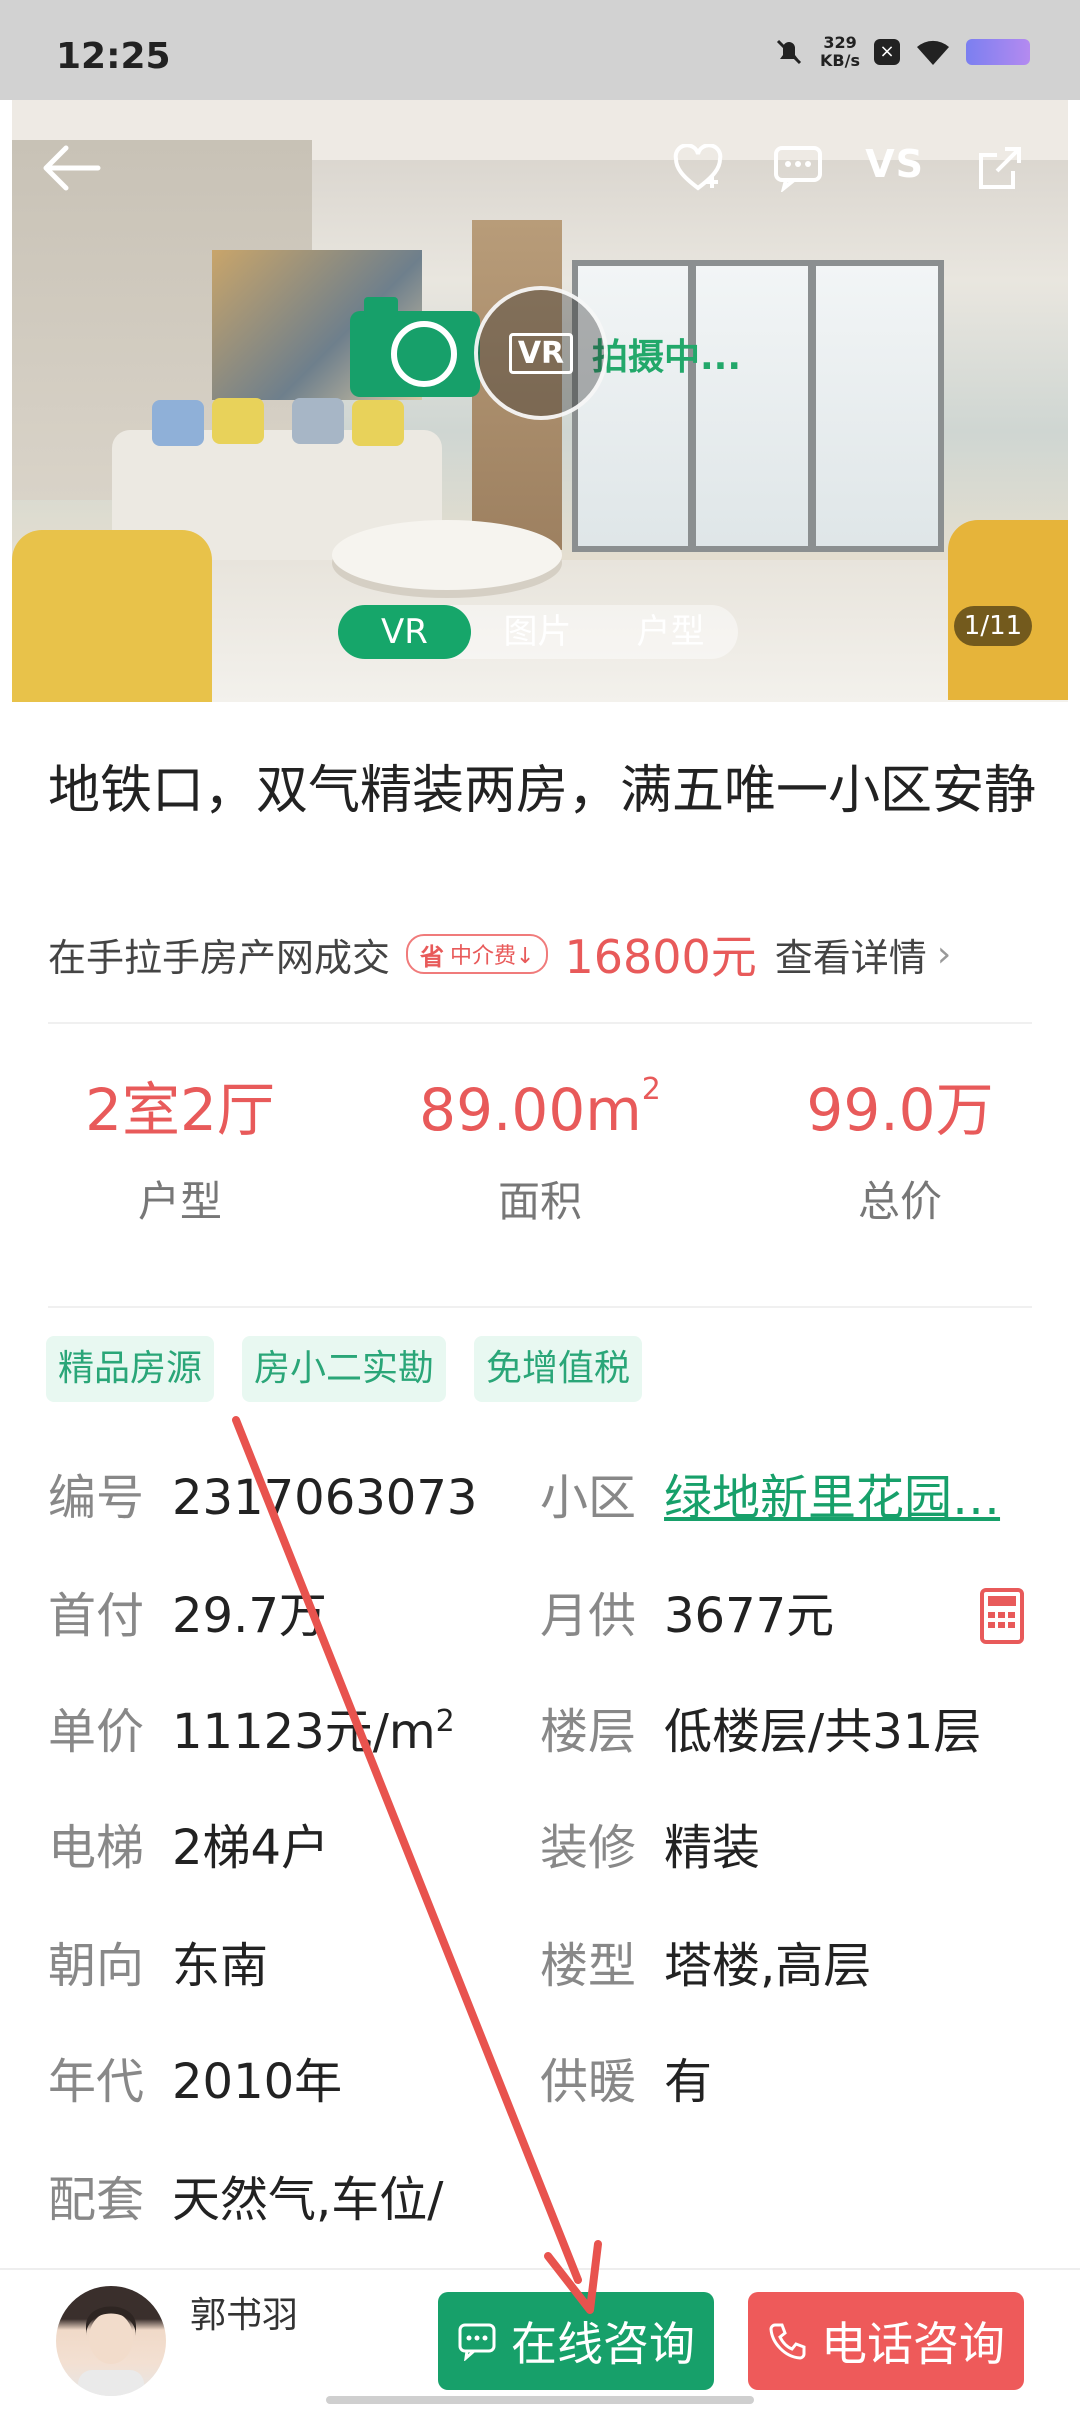  I want to click on stat-total-price: 99.0万 总价, so click(900, 1151).